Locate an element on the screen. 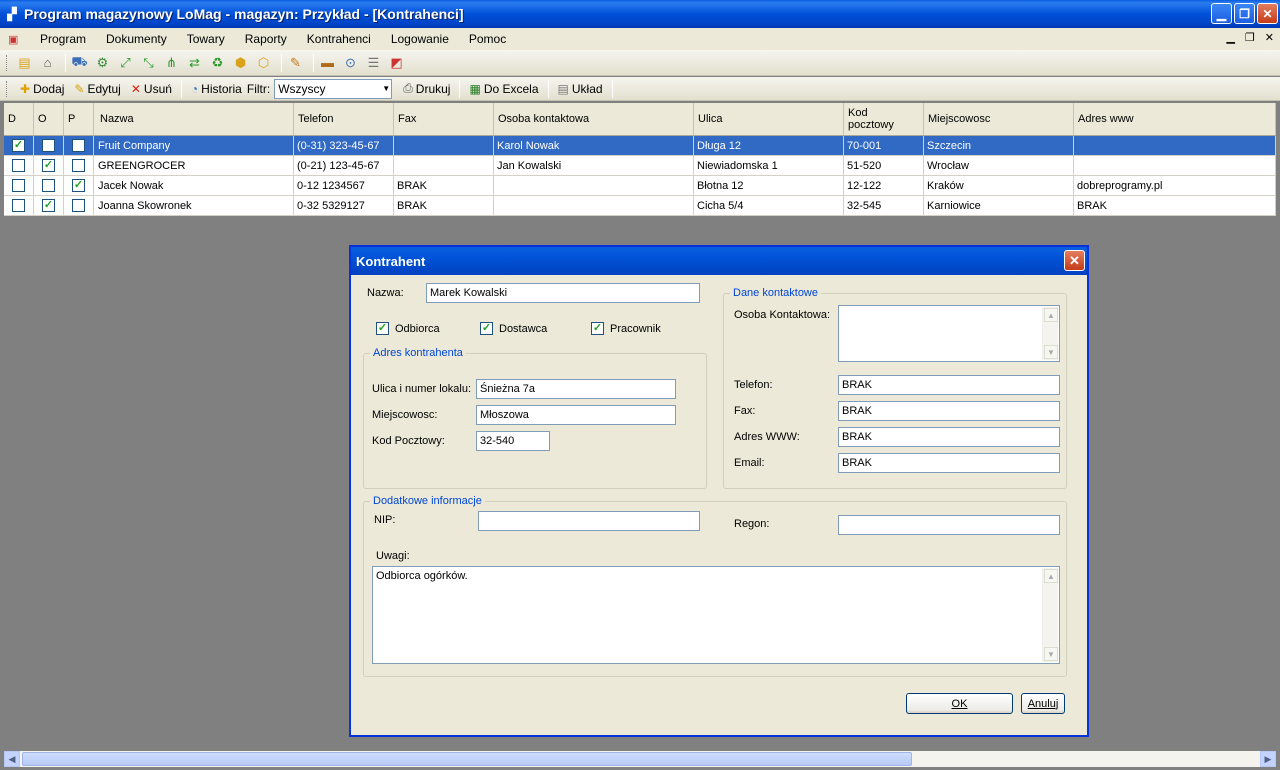 The image size is (1280, 770). mdi-child-icon: ▣ is located at coordinates (16, 39).